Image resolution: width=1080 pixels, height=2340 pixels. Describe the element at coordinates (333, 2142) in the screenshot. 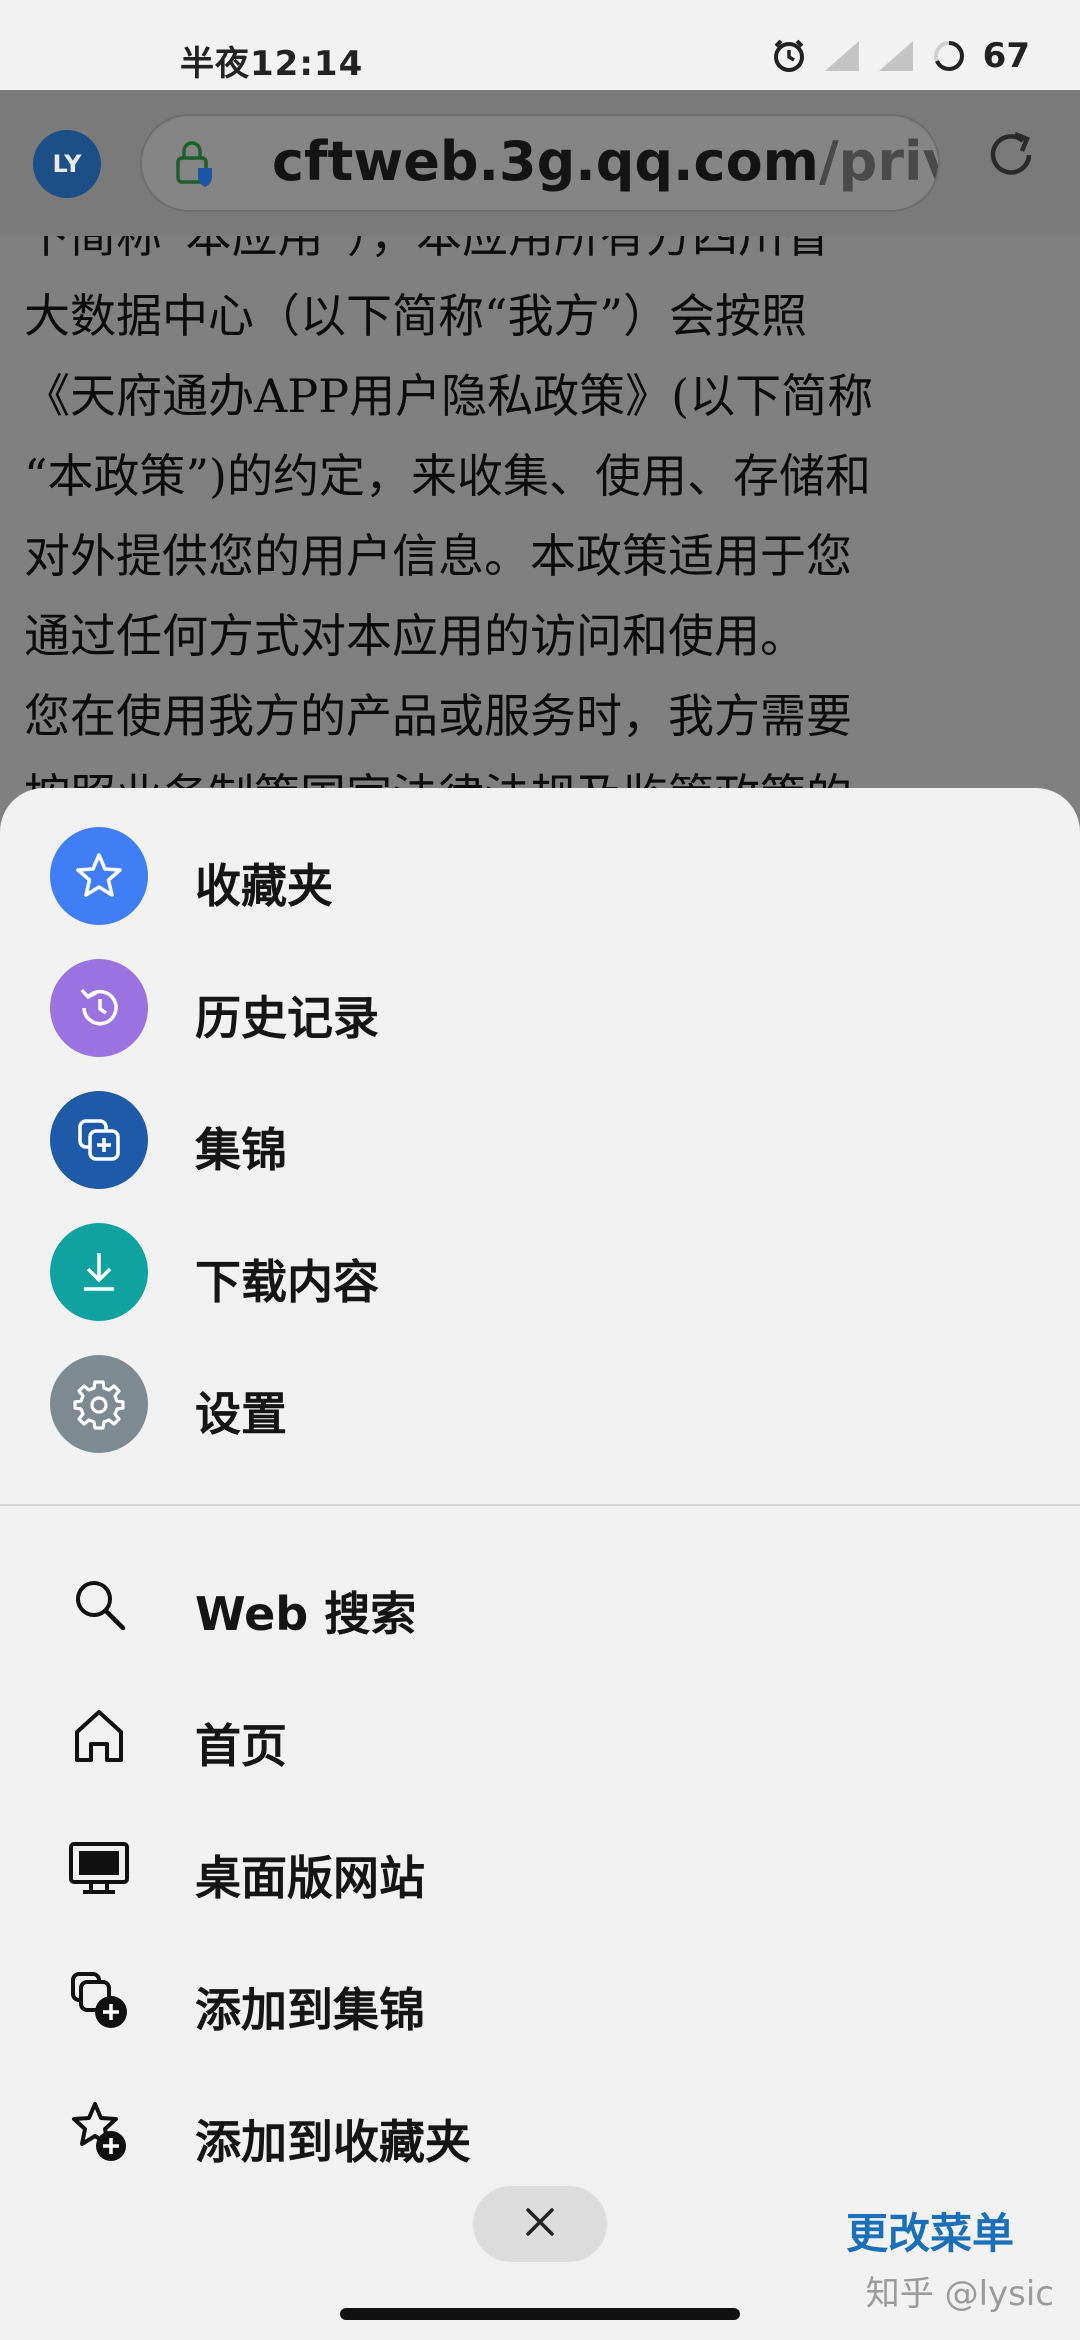

I see `menu-label: 添加到收藏夹` at that location.